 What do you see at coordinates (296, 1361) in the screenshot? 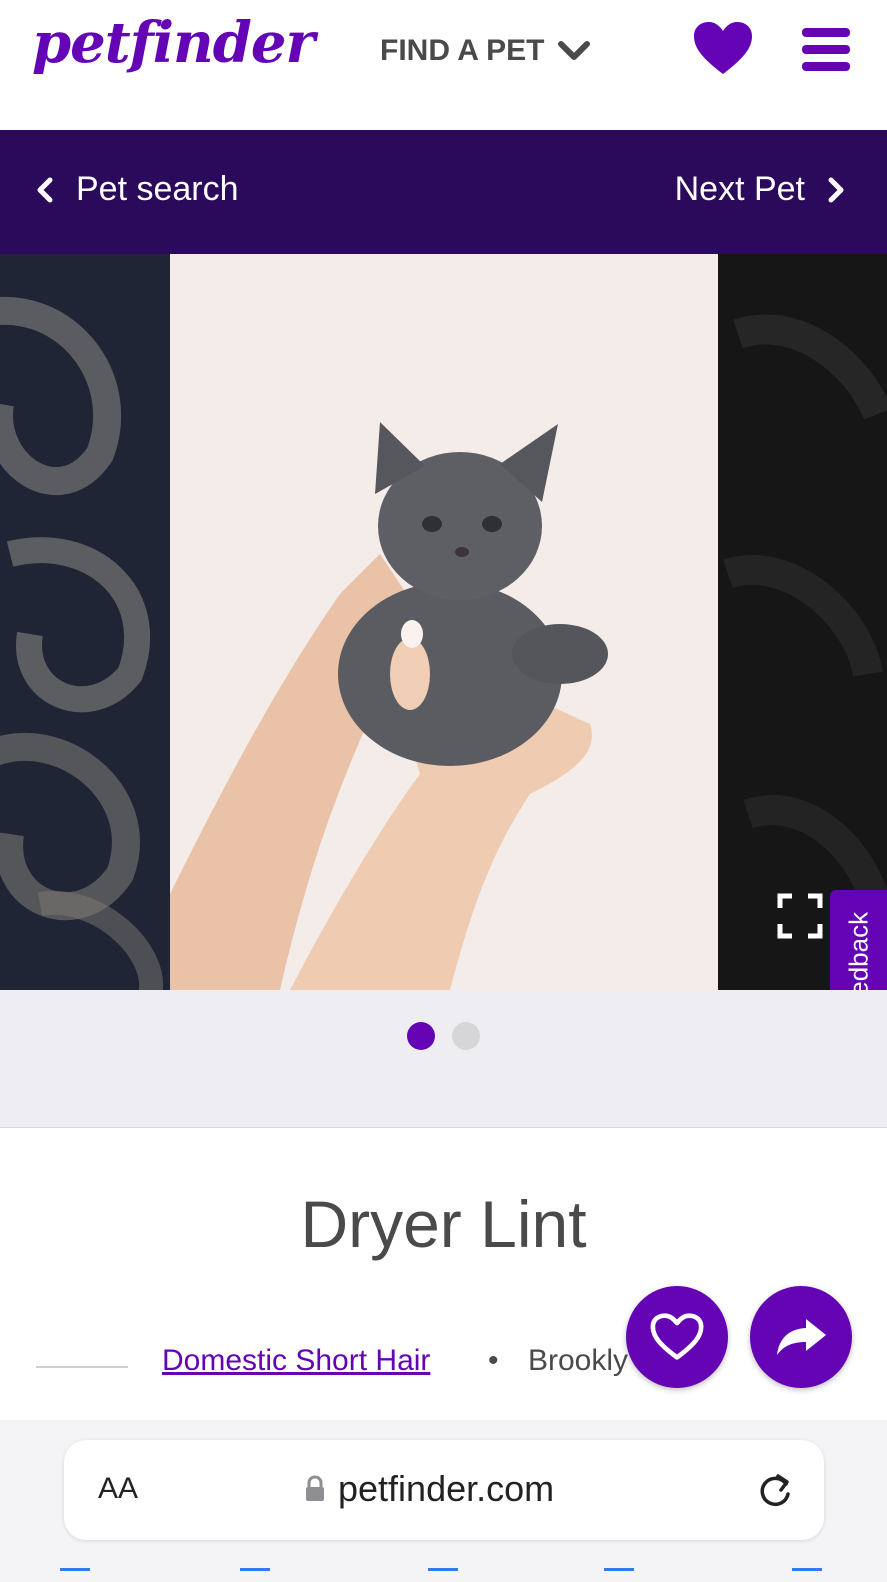
I see `breed-link: Domestic Short Hair` at bounding box center [296, 1361].